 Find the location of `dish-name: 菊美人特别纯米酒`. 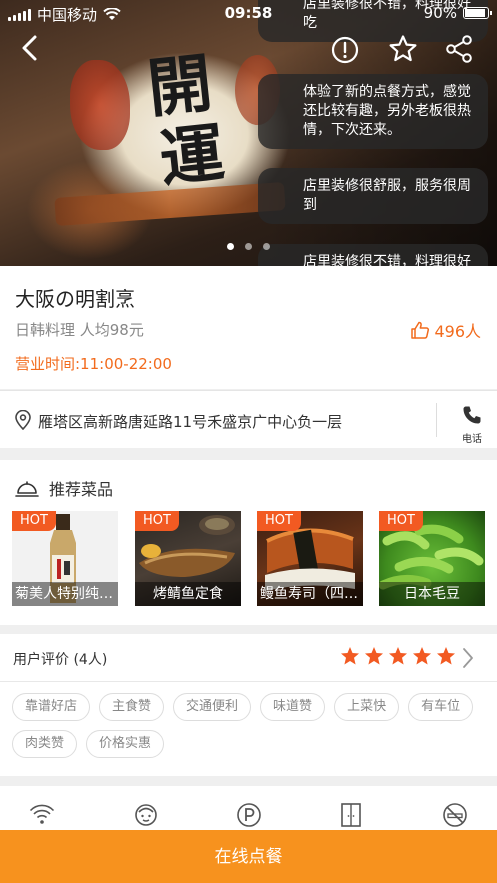

dish-name: 菊美人特别纯米酒 is located at coordinates (65, 594).